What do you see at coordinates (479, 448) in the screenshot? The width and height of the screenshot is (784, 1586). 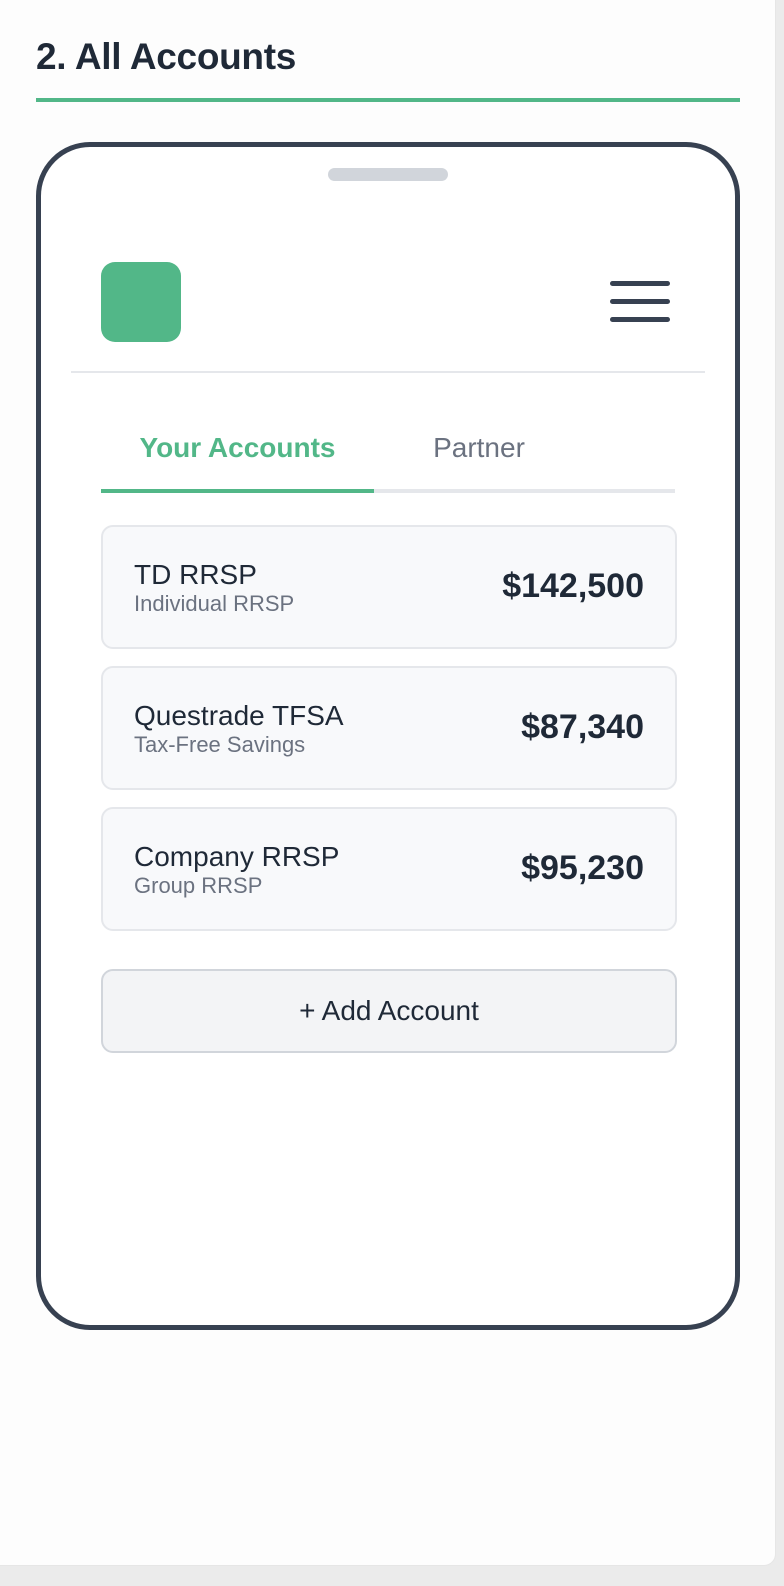 I see `tab-partner: Partner` at bounding box center [479, 448].